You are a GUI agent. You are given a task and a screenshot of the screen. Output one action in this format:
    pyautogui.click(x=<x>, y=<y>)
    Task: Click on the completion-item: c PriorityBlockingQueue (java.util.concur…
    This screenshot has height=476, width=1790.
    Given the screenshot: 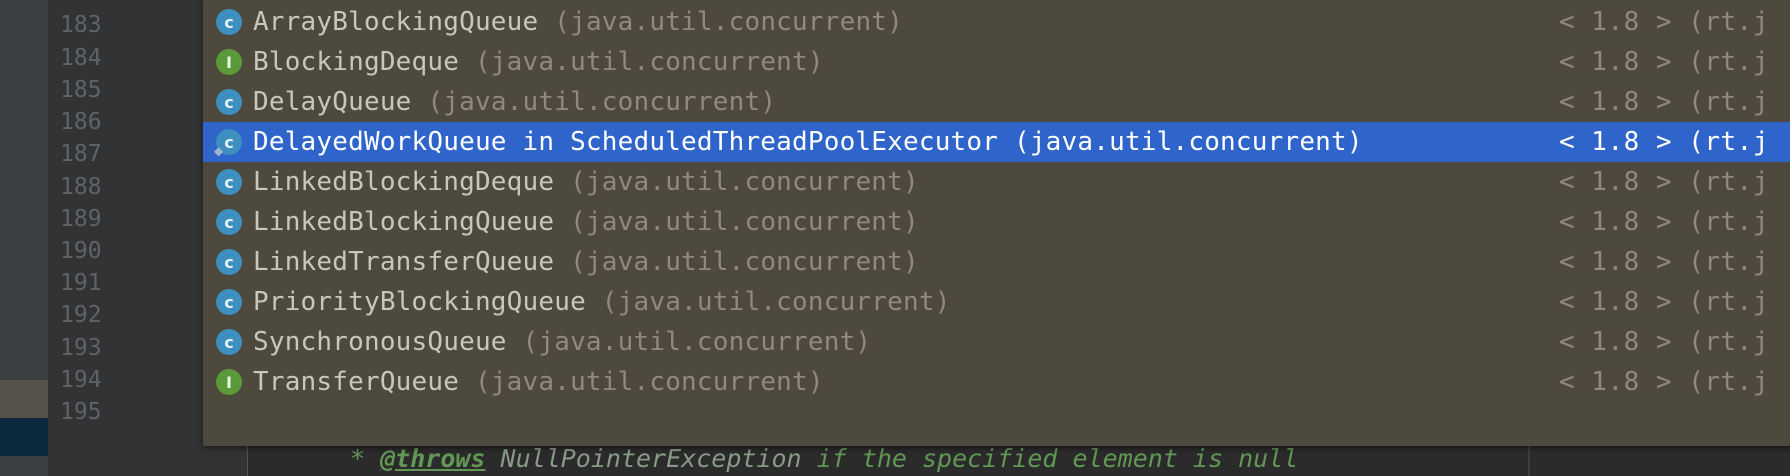 What is the action you would take?
    pyautogui.click(x=996, y=302)
    